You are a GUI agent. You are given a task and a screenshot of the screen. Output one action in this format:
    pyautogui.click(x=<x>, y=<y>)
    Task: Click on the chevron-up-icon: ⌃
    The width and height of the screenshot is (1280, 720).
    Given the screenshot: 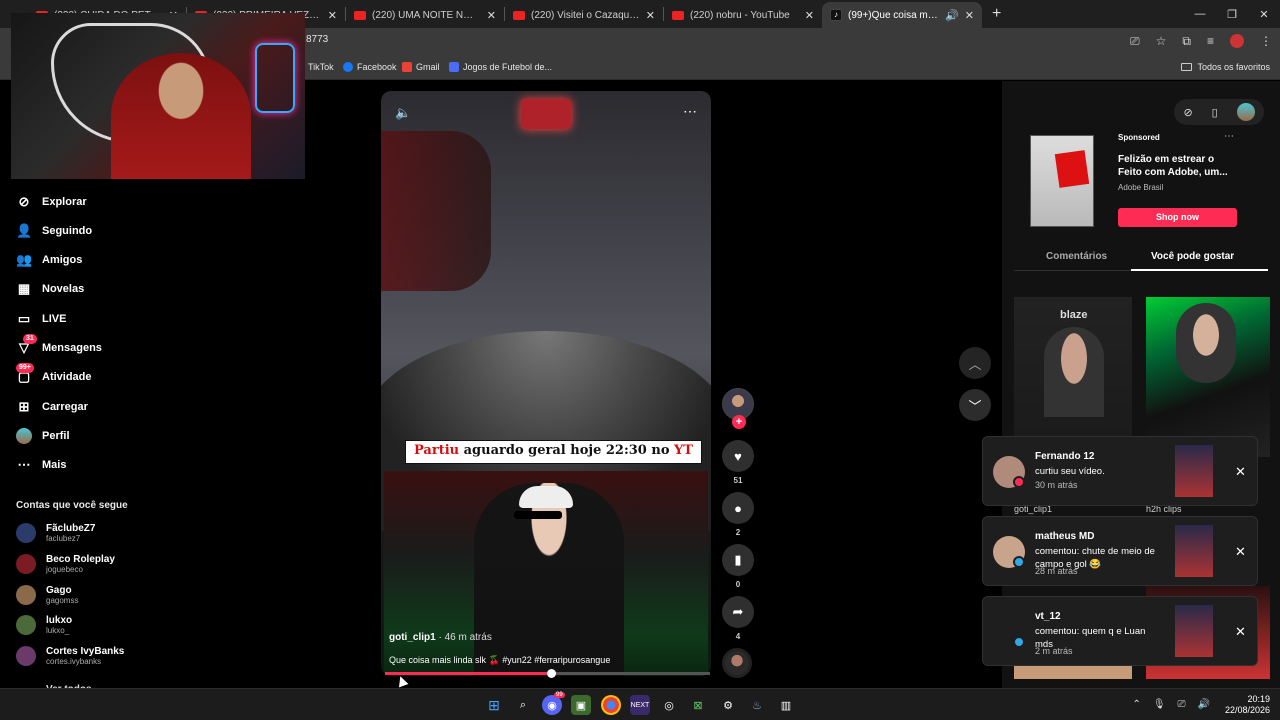 What is the action you would take?
    pyautogui.click(x=1136, y=704)
    